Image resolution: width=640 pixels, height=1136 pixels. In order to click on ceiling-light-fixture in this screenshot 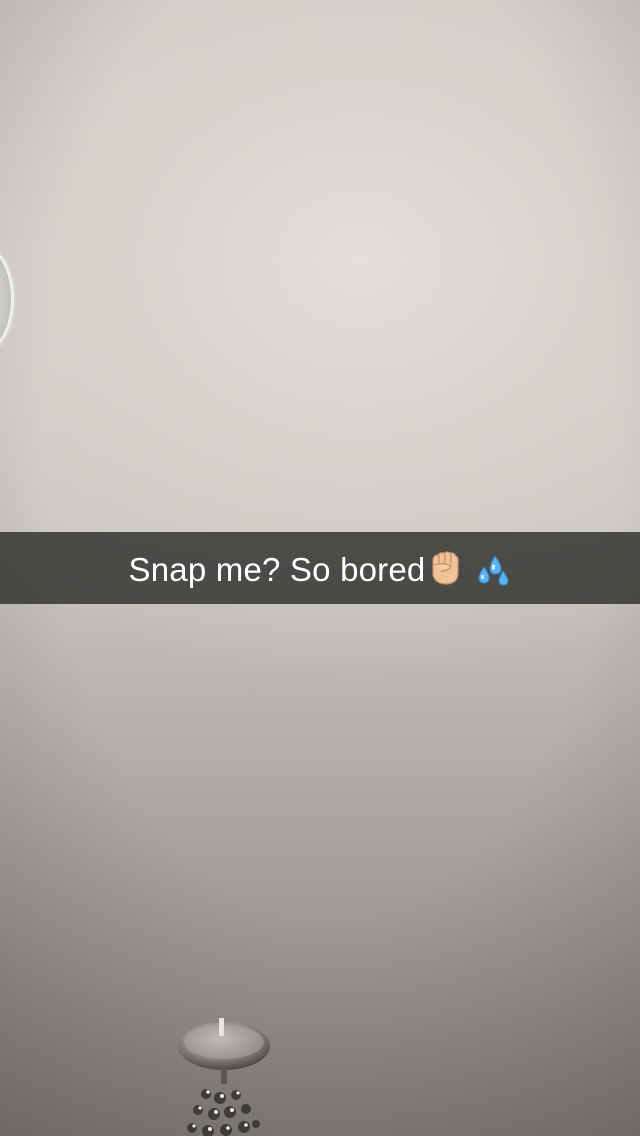, I will do `click(218, 1074)`.